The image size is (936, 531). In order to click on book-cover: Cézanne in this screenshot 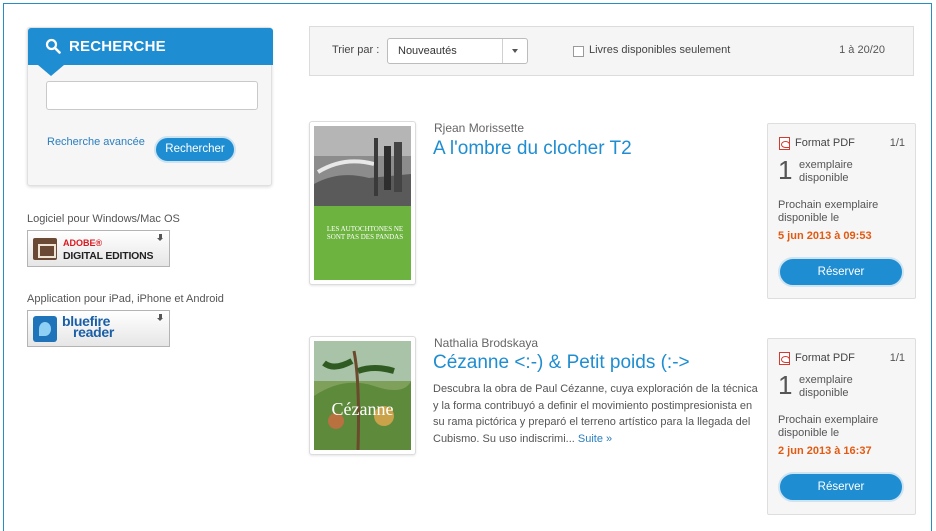, I will do `click(362, 395)`.